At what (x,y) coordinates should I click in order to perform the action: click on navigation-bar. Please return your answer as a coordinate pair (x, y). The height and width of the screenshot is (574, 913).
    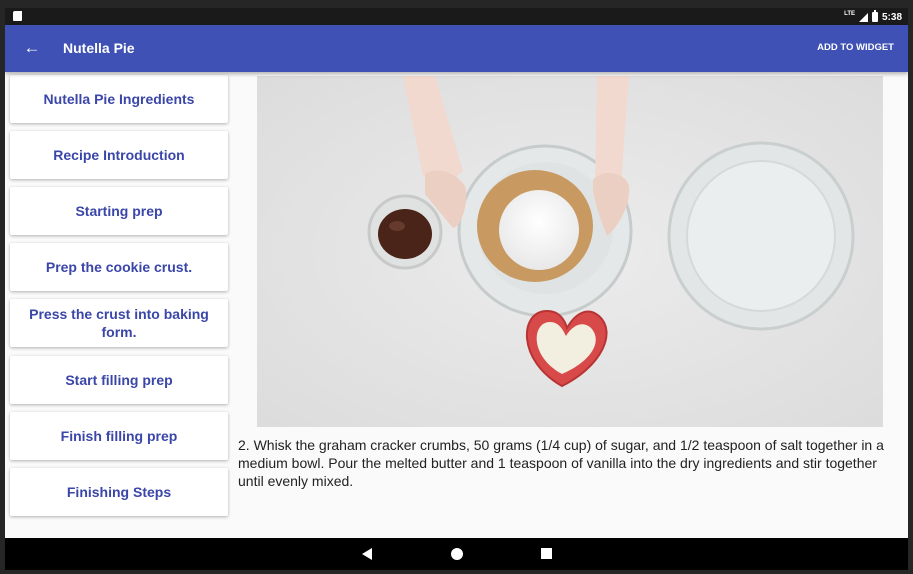
    Looking at the image, I should click on (456, 554).